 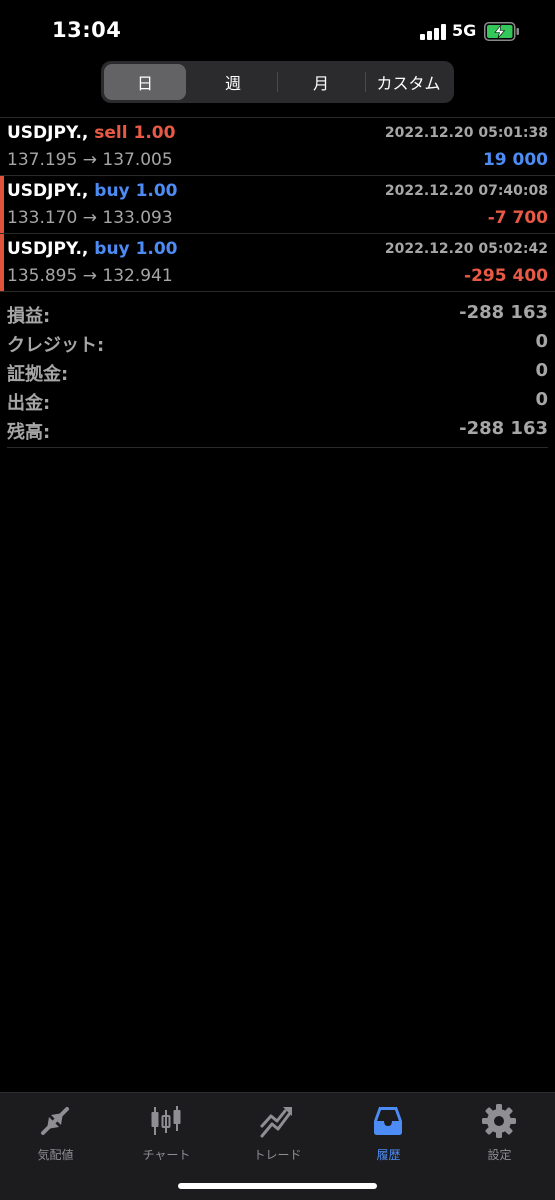 What do you see at coordinates (87, 30) in the screenshot?
I see `status-time: 13:04` at bounding box center [87, 30].